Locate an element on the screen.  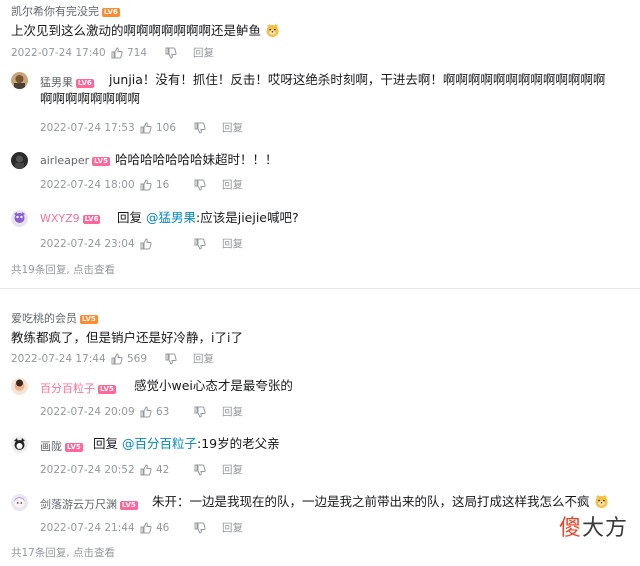
reply-username: 百分百粒子 LV5 is located at coordinates (78, 388).